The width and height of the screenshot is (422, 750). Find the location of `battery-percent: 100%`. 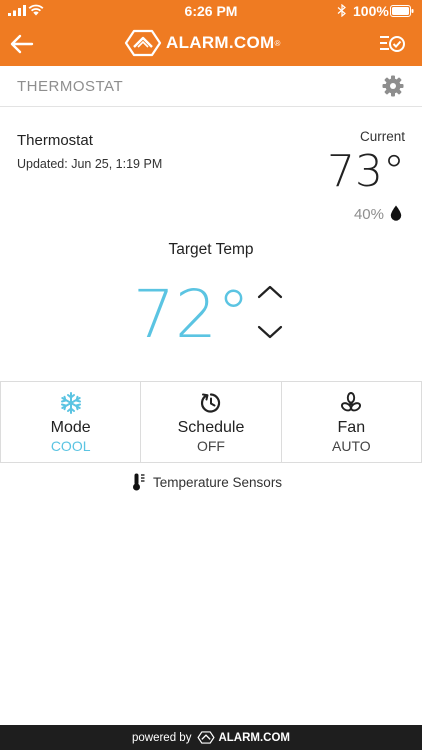

battery-percent: 100% is located at coordinates (371, 11).